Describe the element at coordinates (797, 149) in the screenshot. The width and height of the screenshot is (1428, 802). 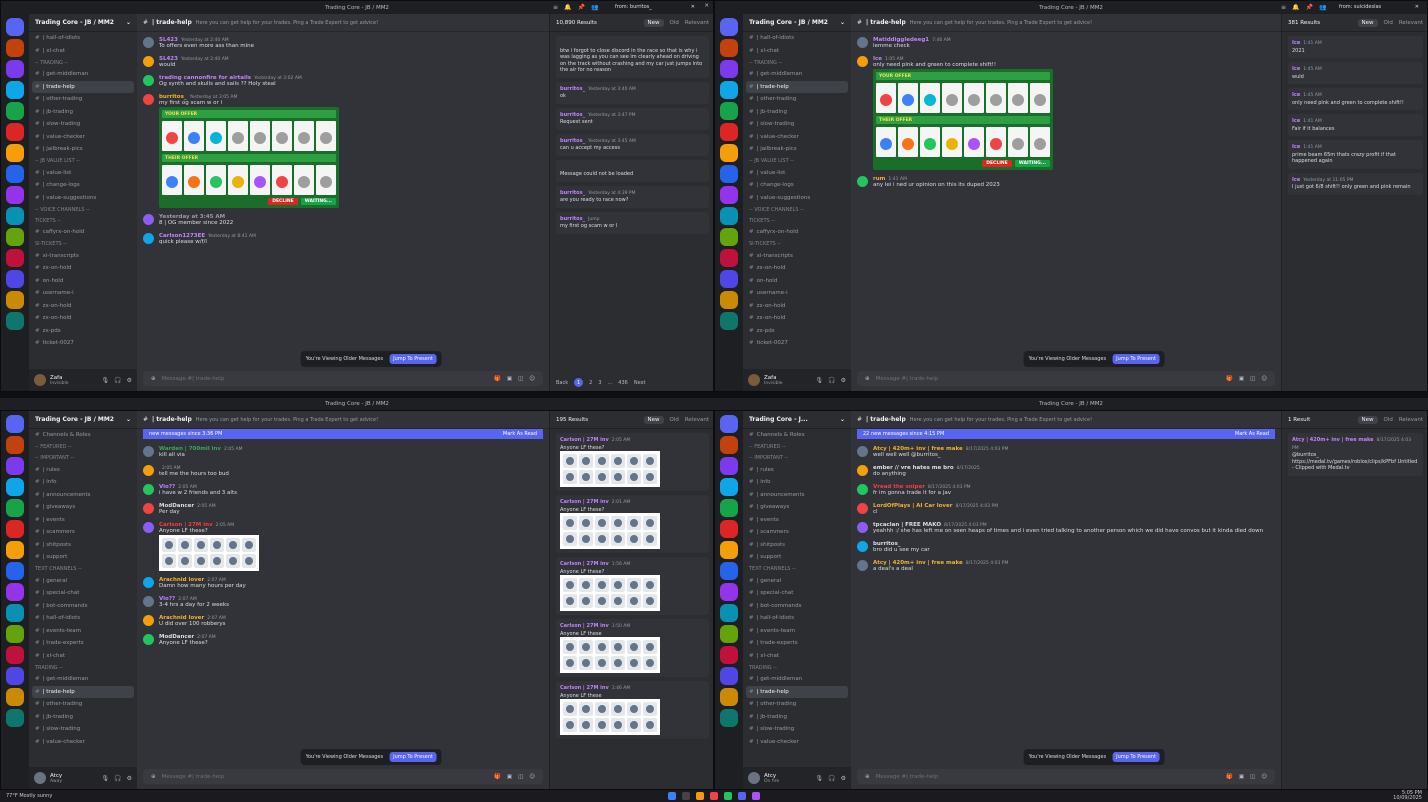
I see `channel-item: # | jailbreak-pics` at that location.